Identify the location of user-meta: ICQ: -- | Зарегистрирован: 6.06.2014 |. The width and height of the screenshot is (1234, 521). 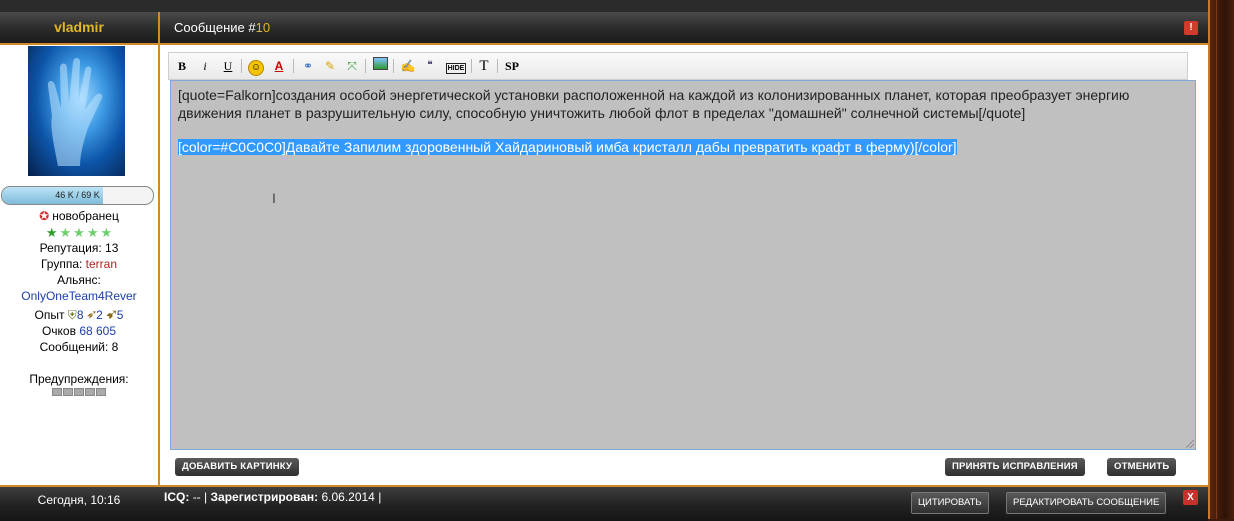
(272, 497).